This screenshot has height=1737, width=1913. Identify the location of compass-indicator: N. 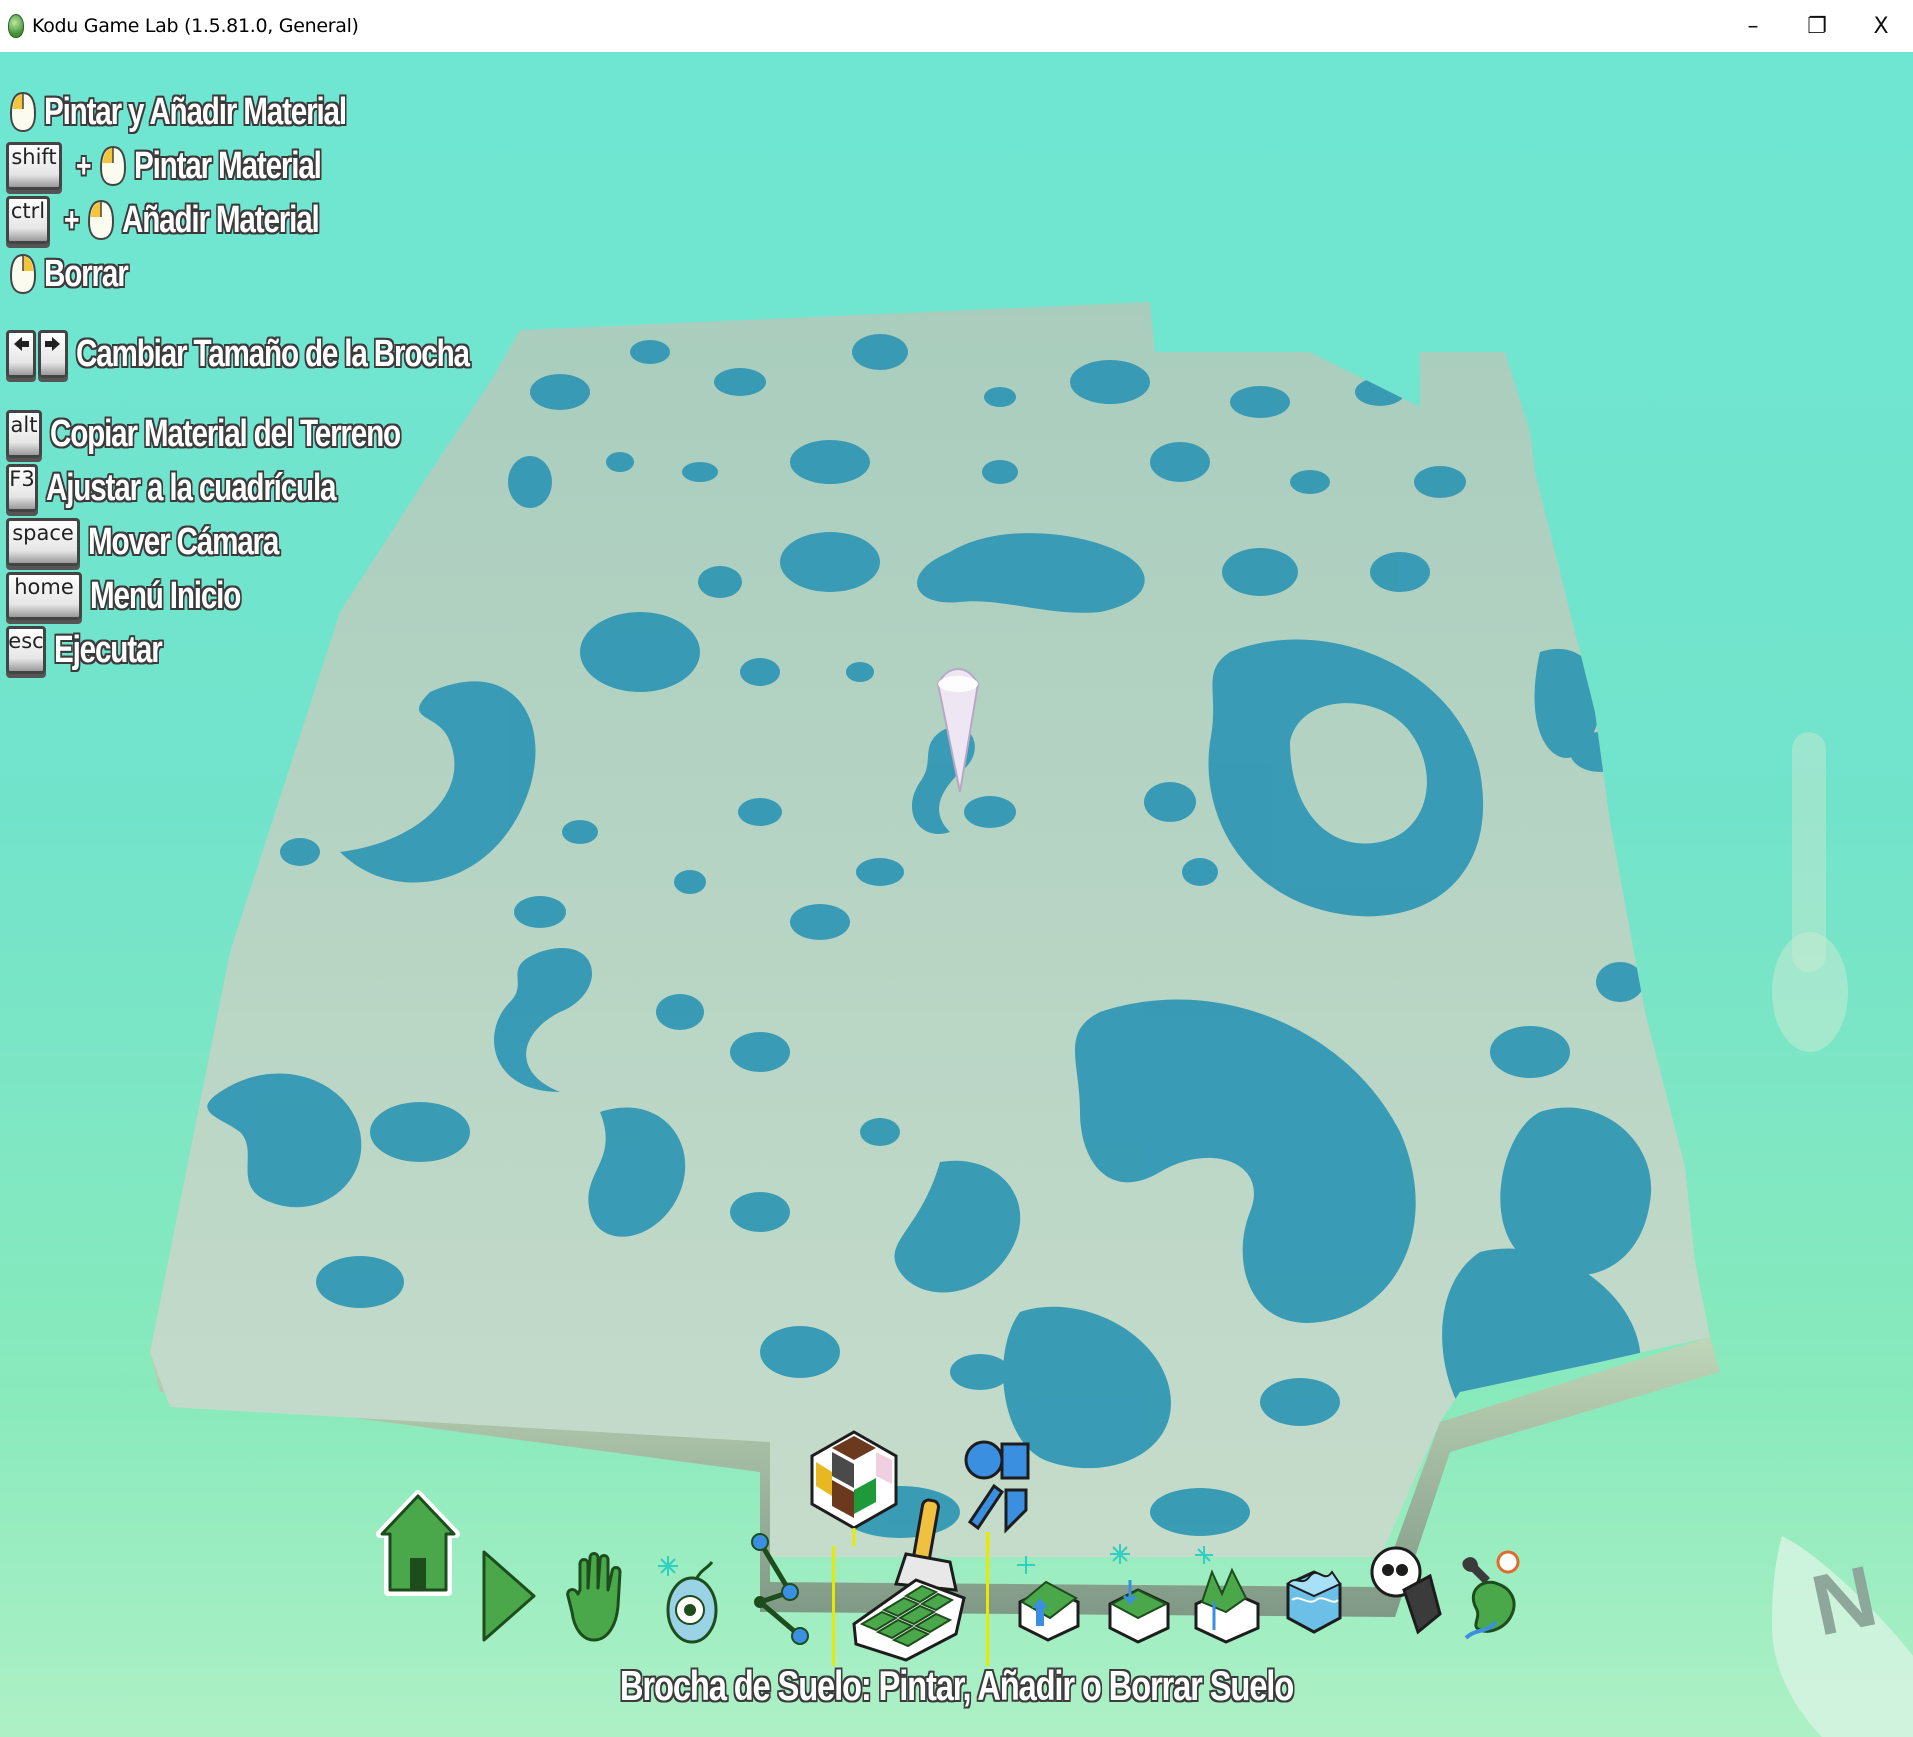
(1842, 1636).